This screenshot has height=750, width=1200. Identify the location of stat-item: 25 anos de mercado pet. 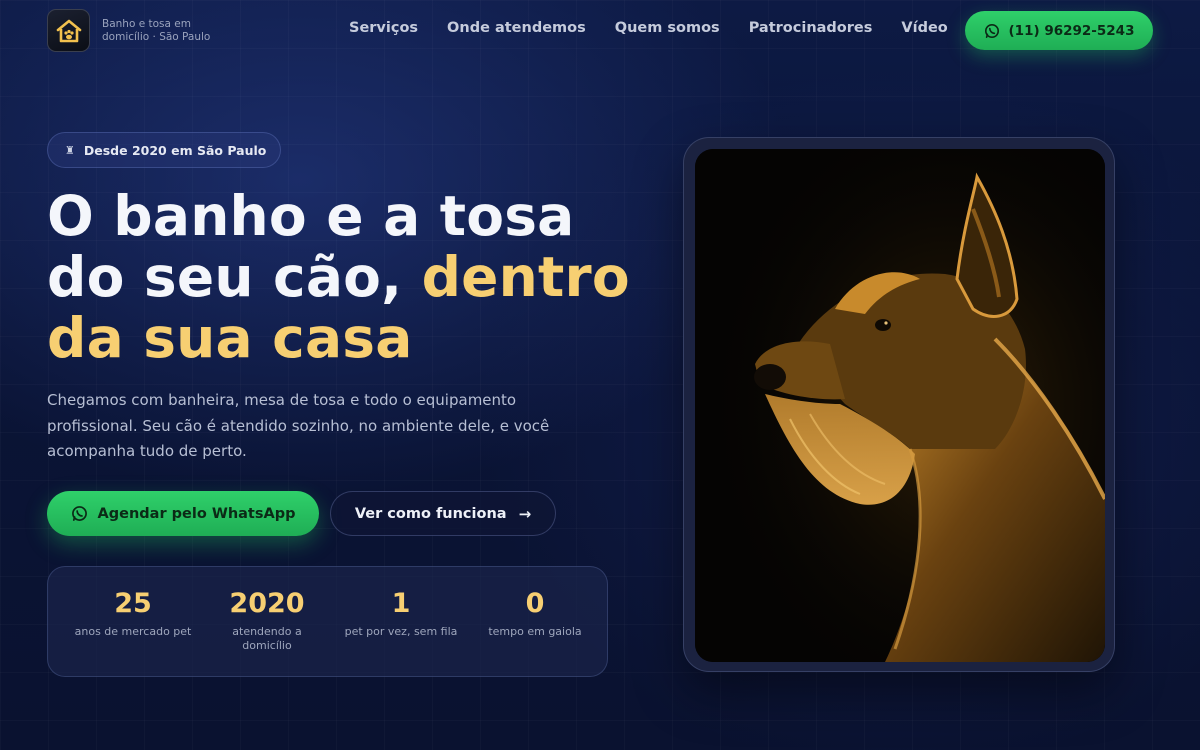
(133, 631).